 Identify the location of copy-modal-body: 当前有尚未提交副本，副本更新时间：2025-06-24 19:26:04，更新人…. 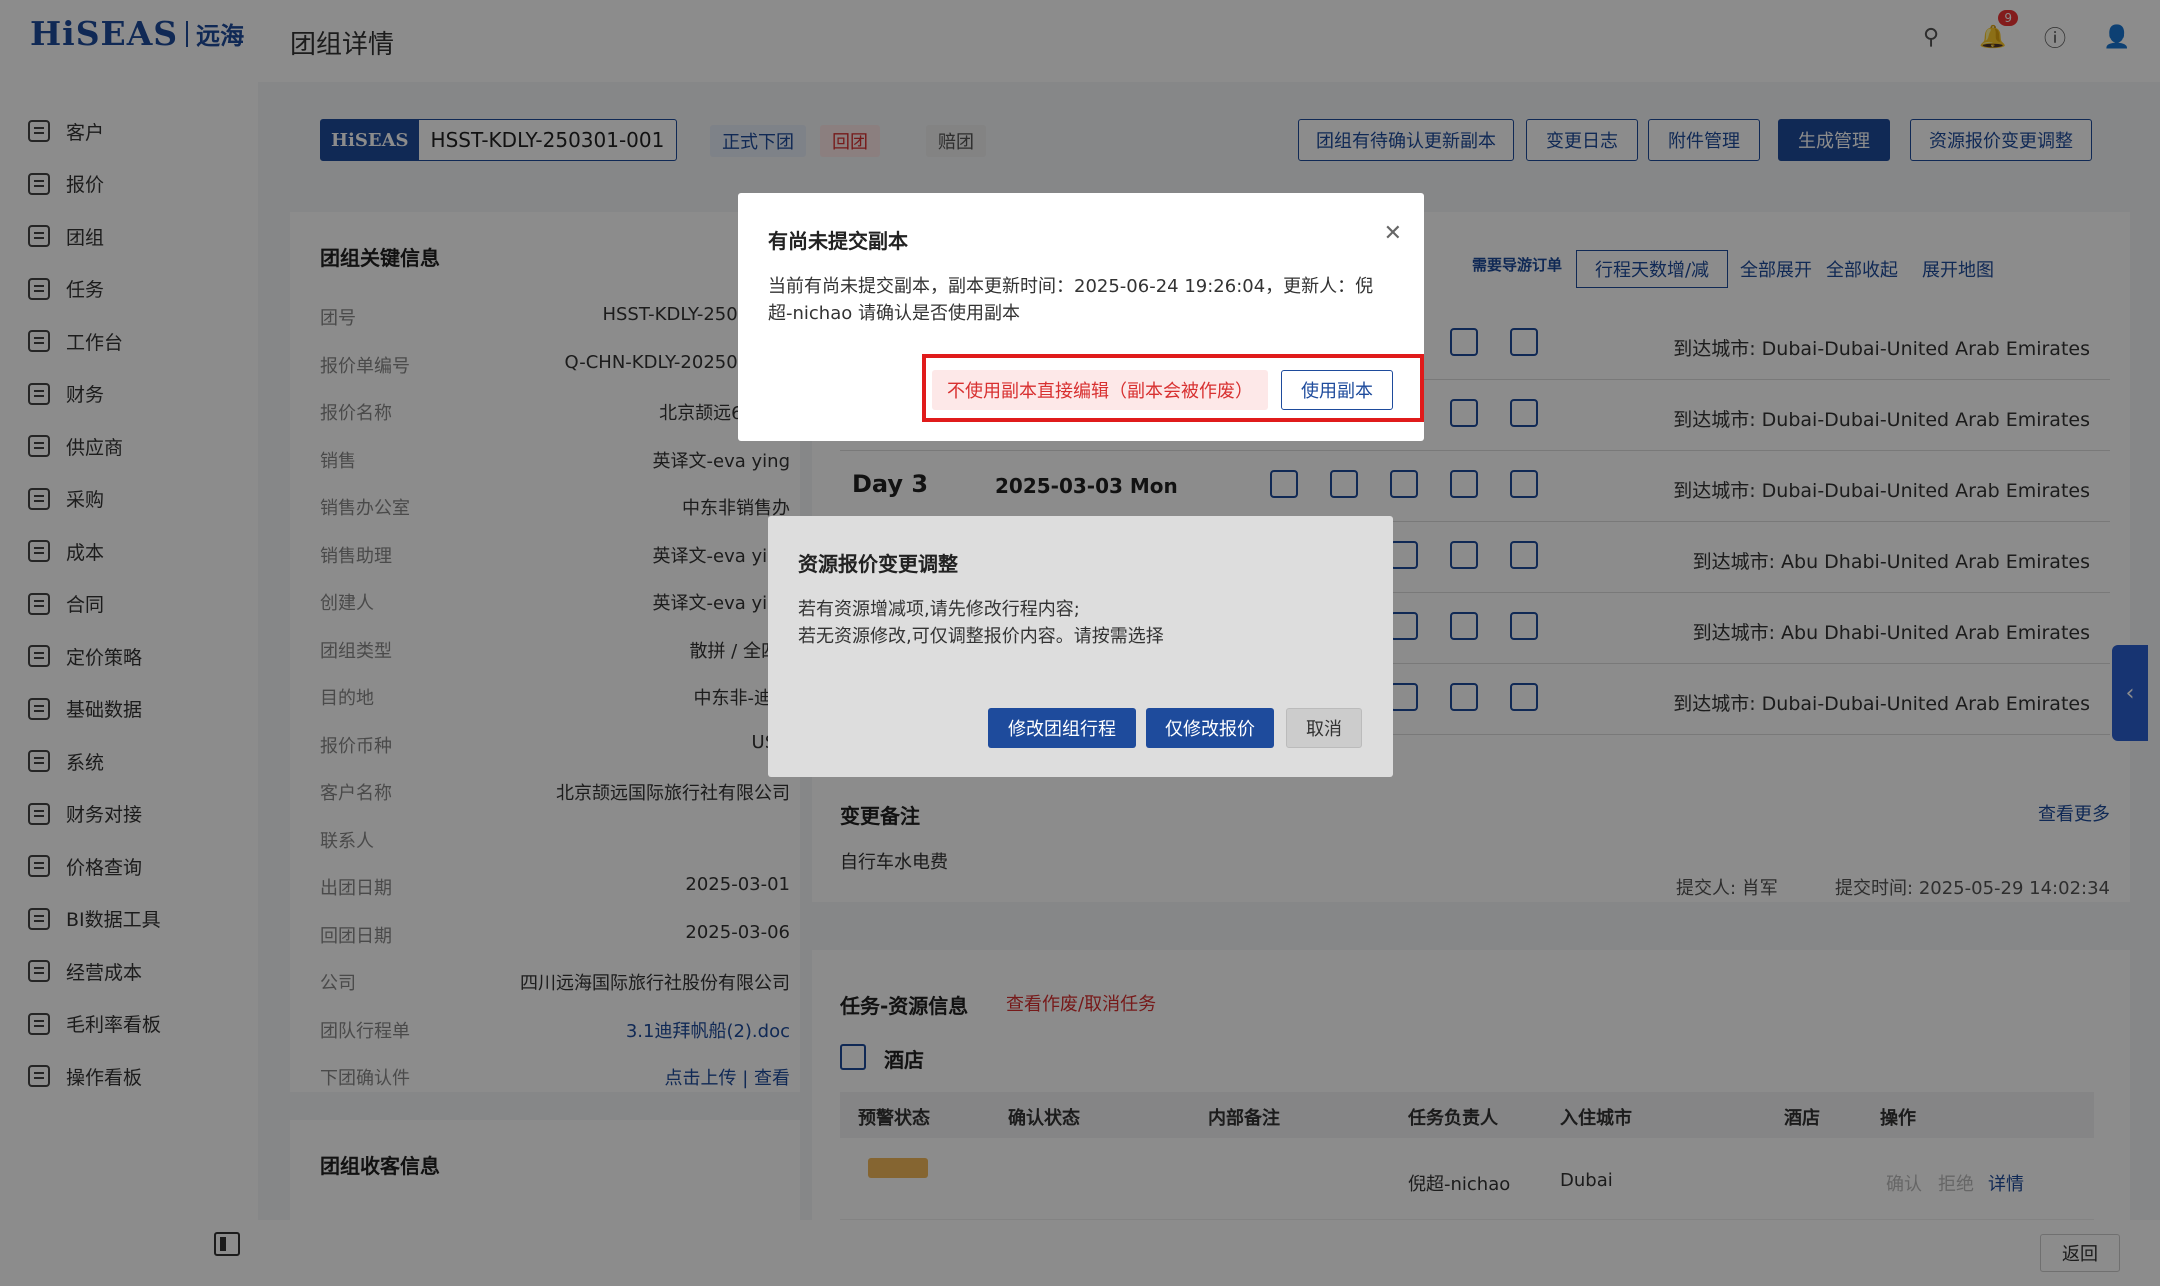
(1071, 300).